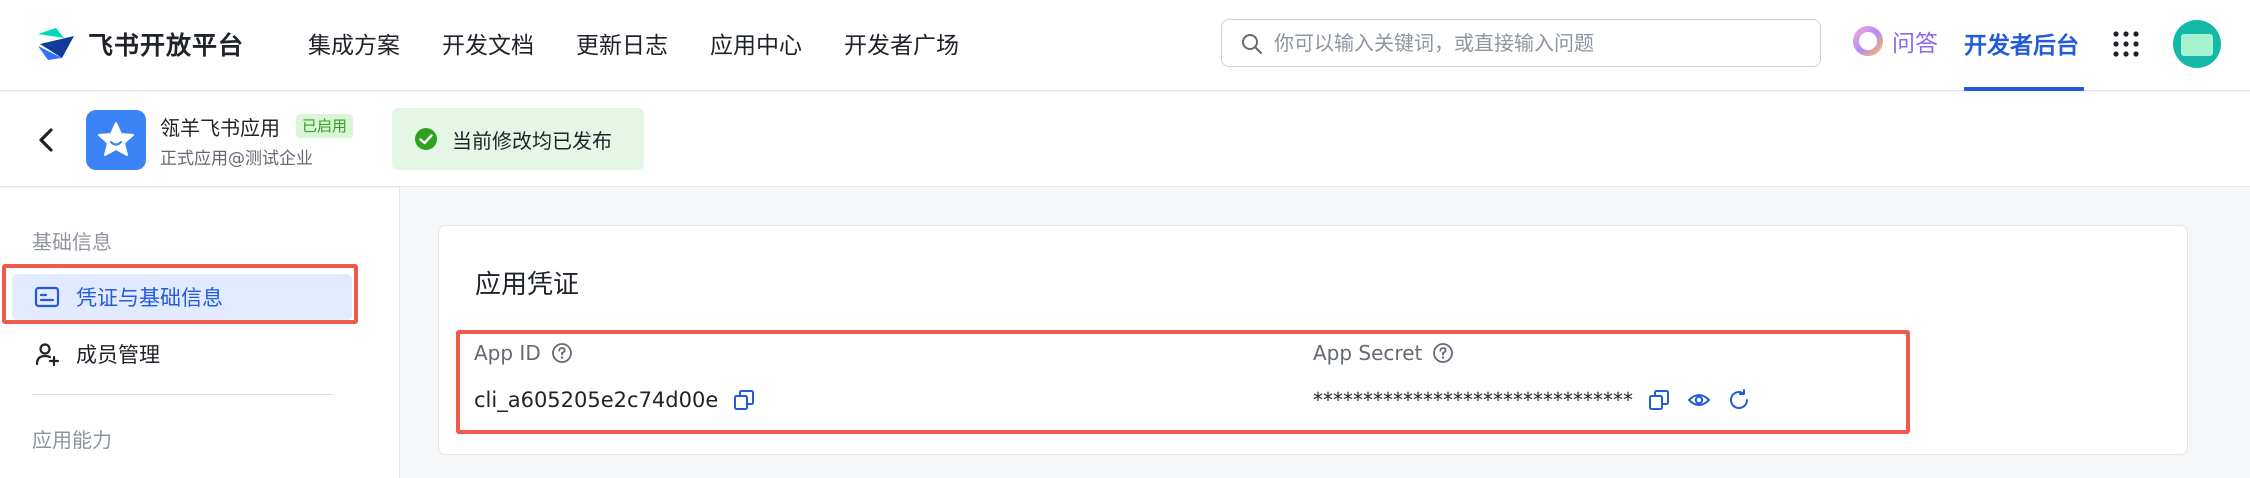 The height and width of the screenshot is (478, 2250). I want to click on back-arrow-icon, so click(46, 140).